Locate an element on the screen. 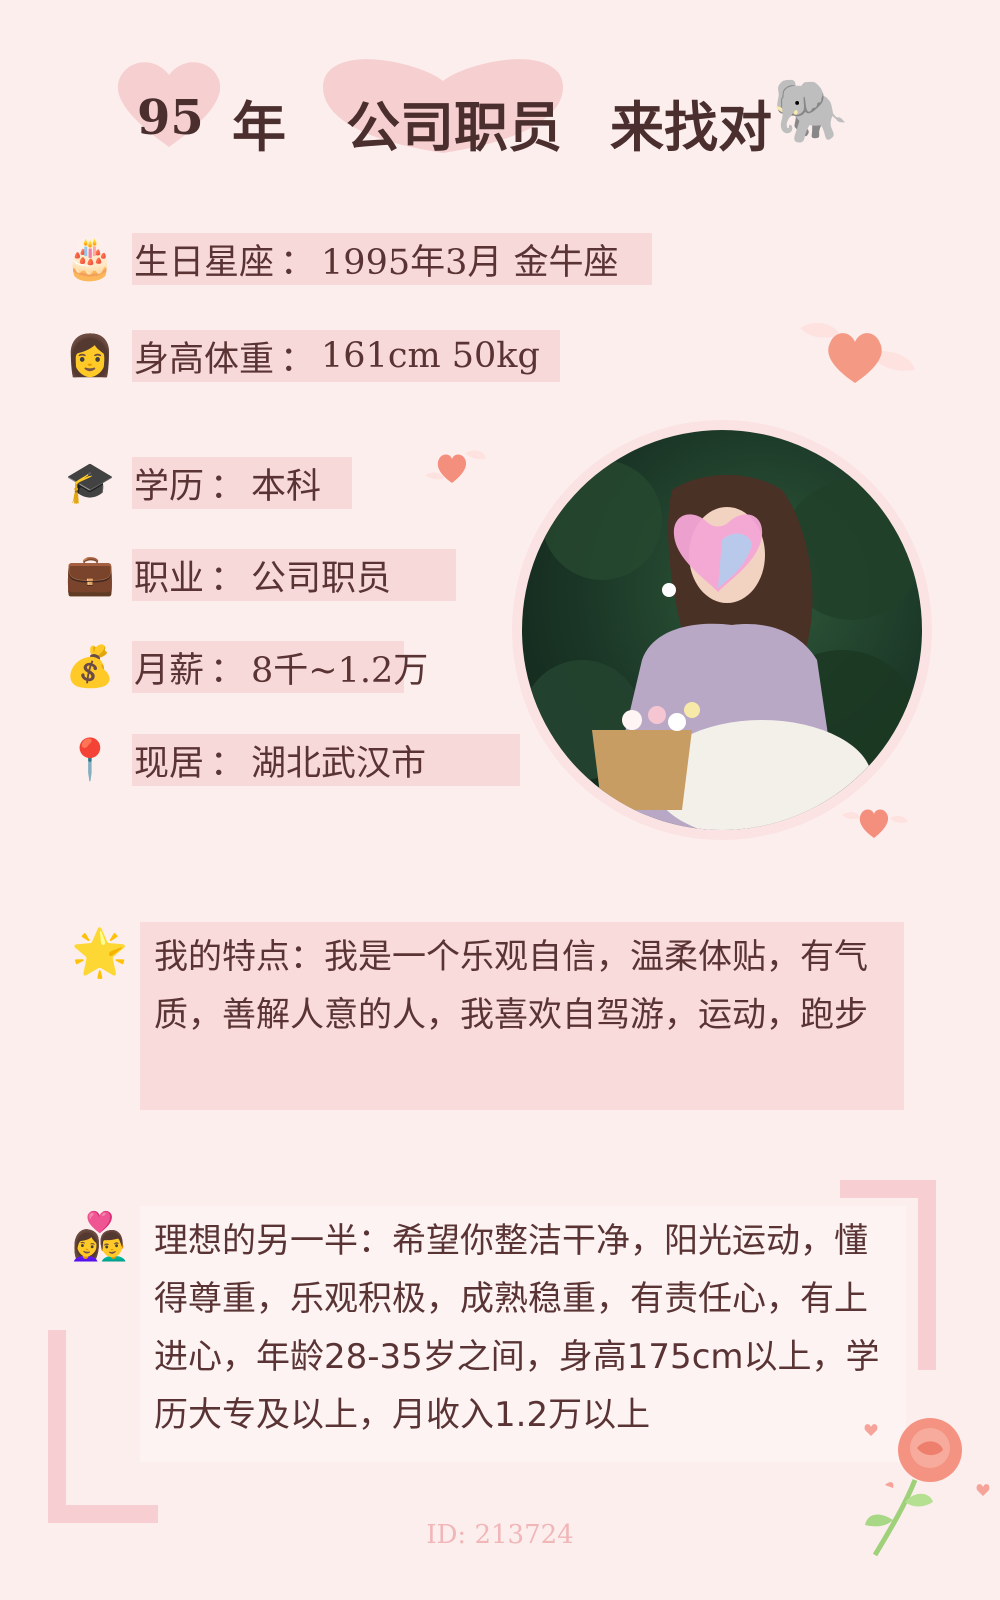  info-row-residence: 📍 现居 ： 湖北武汉市 is located at coordinates (290, 760).